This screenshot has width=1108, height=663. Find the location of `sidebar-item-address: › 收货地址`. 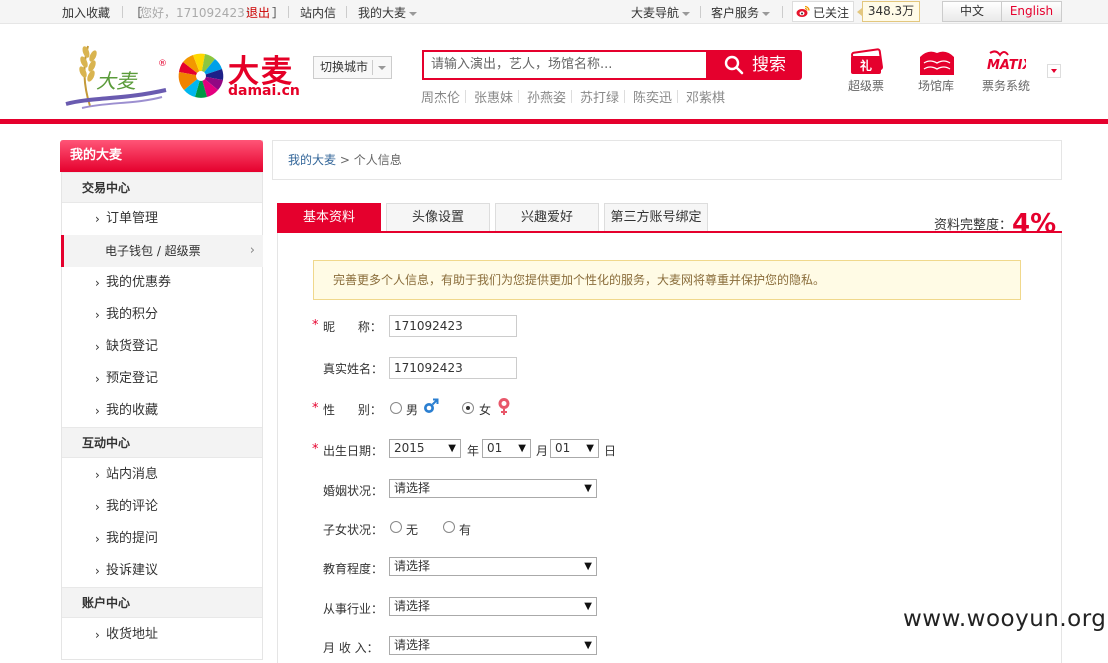

sidebar-item-address: › 收货地址 is located at coordinates (162, 635).